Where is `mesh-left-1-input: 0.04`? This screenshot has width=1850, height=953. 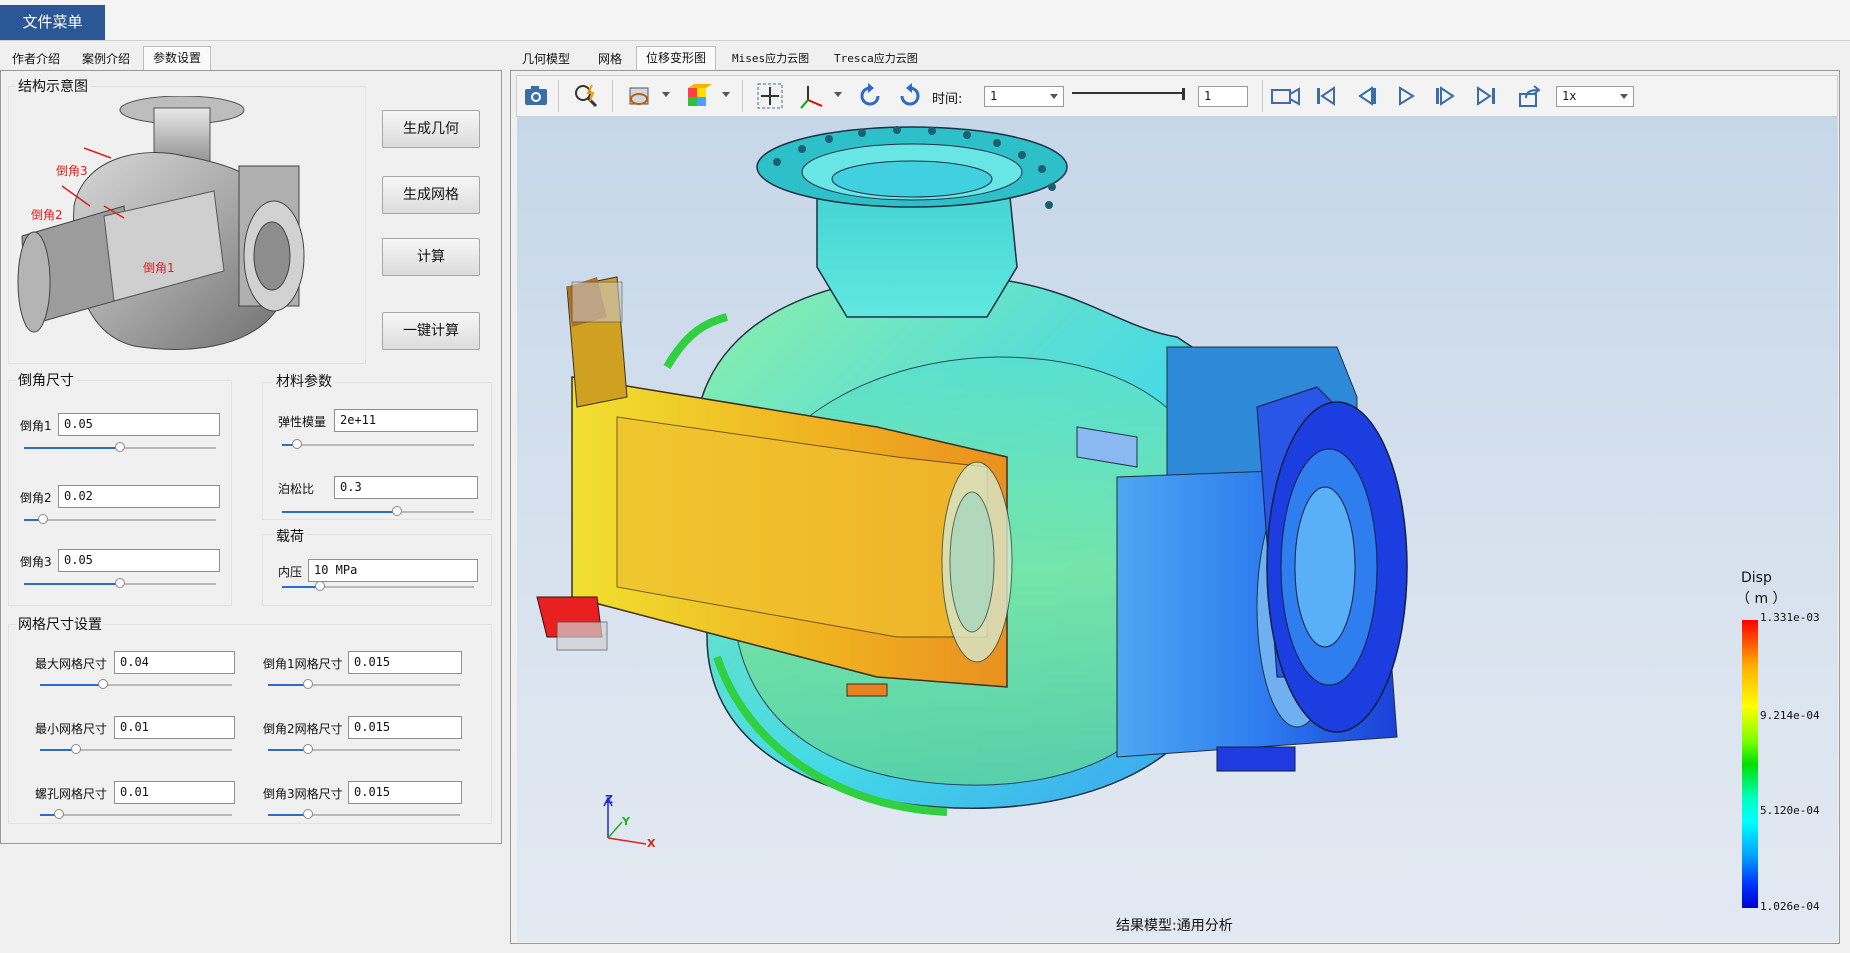 mesh-left-1-input: 0.04 is located at coordinates (174, 662).